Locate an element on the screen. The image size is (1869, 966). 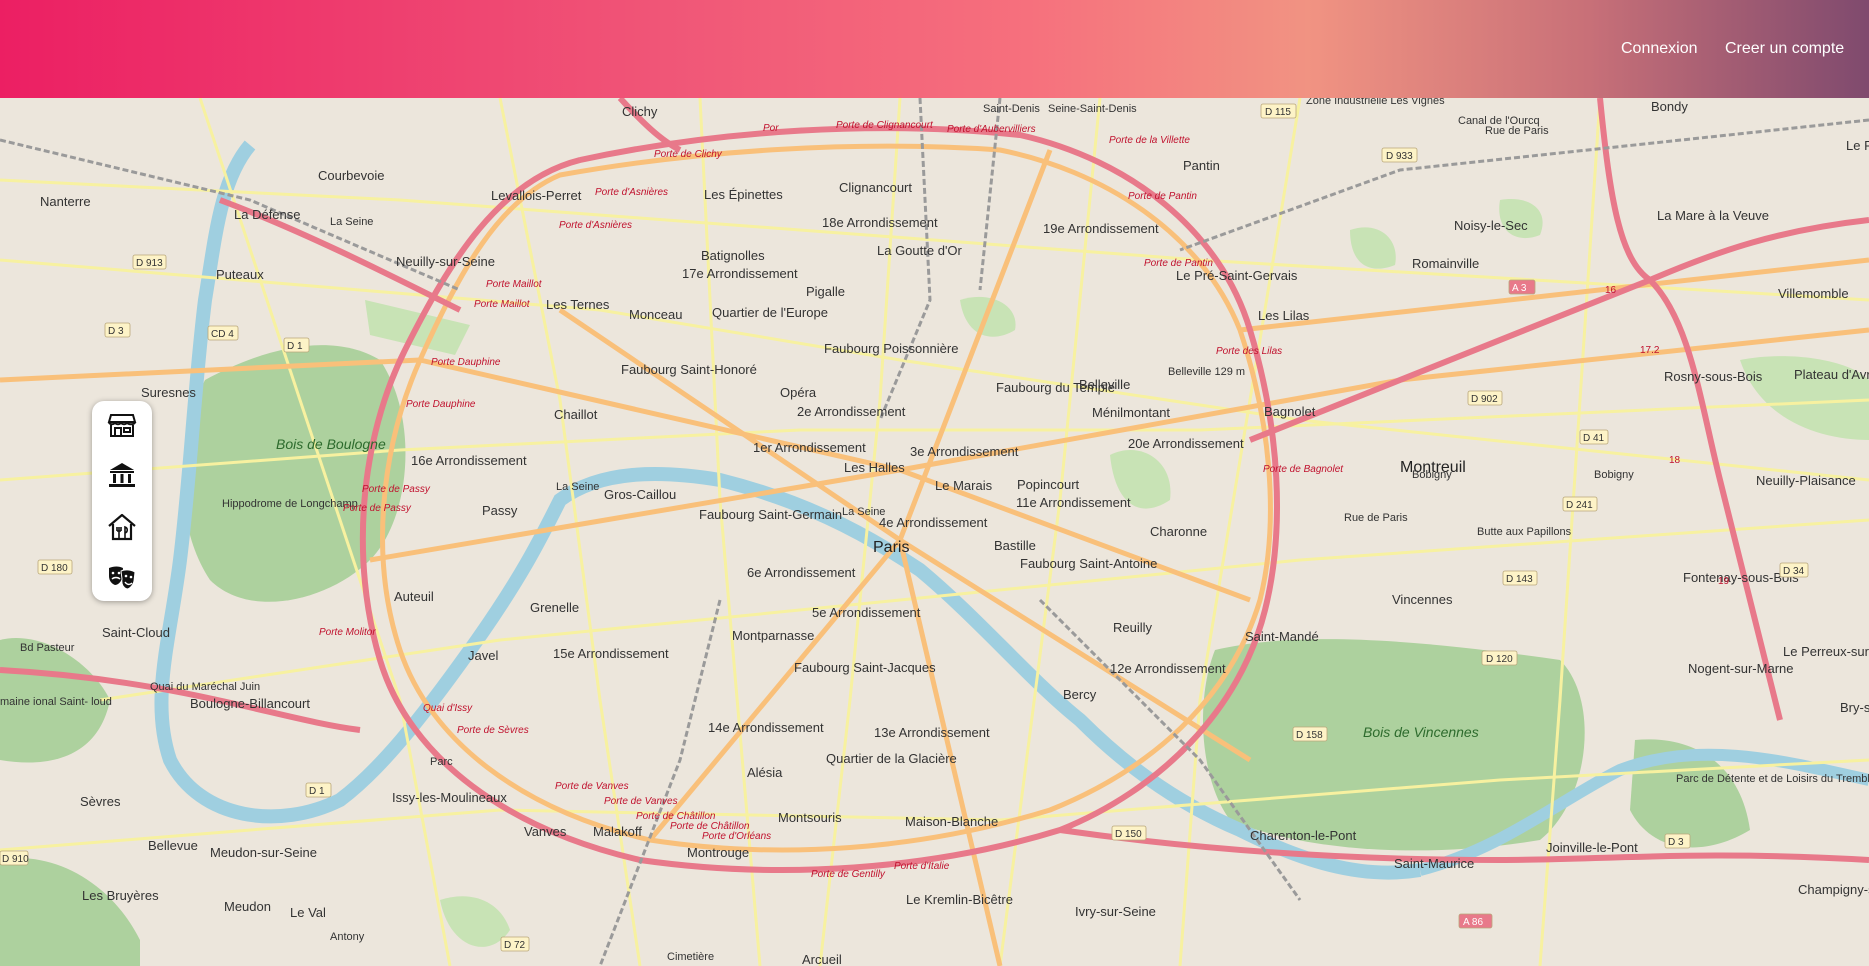
label-popincourt: Popincourt is located at coordinates (1048, 484).